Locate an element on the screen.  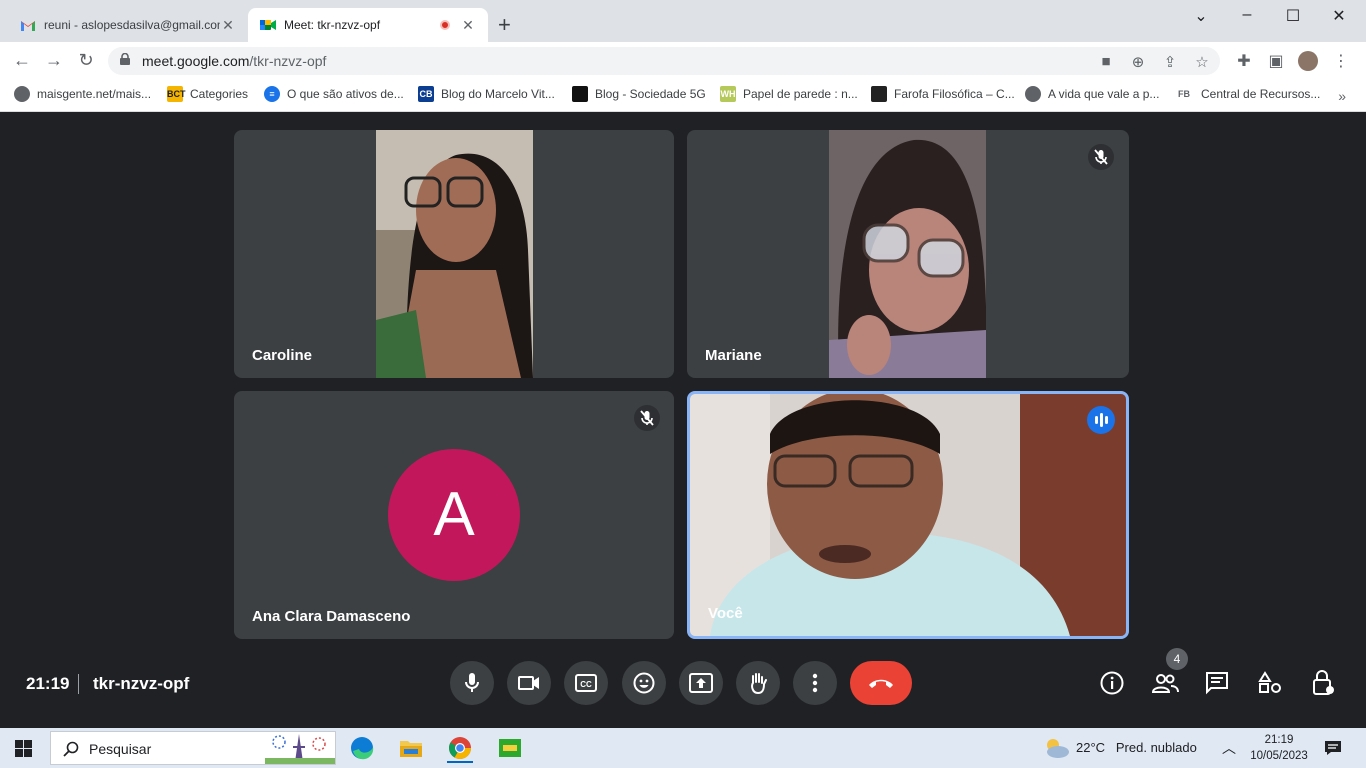
bookmark-item: Blog - Sociedade 5G is located at coordinates (639, 94).